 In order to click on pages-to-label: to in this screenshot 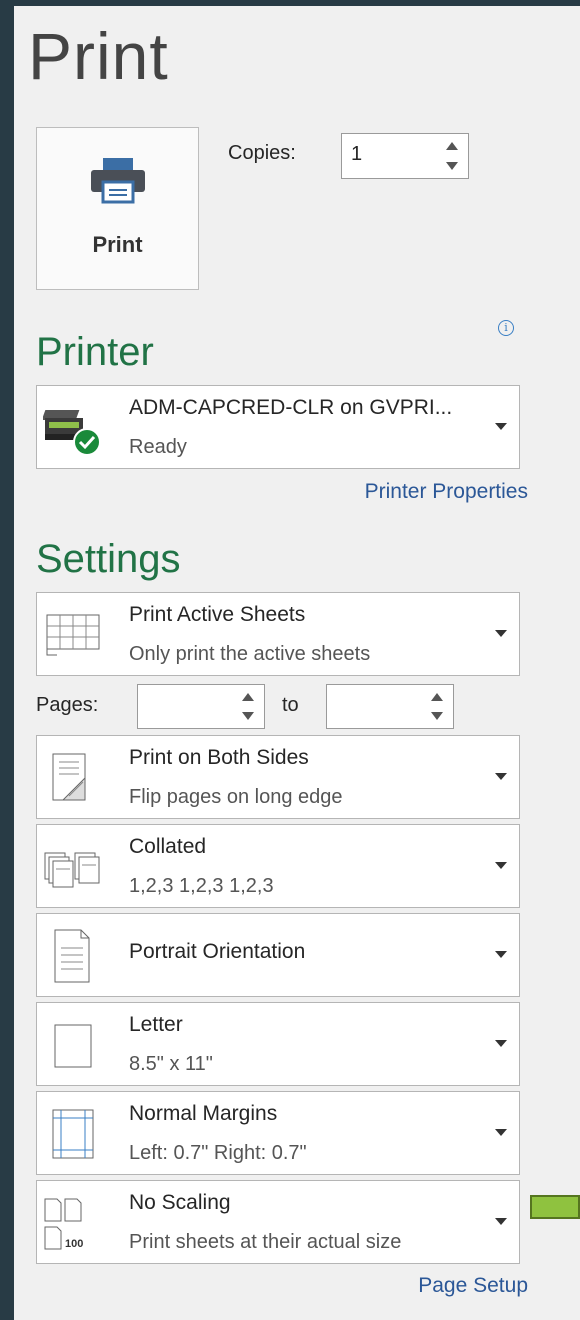, I will do `click(290, 705)`.